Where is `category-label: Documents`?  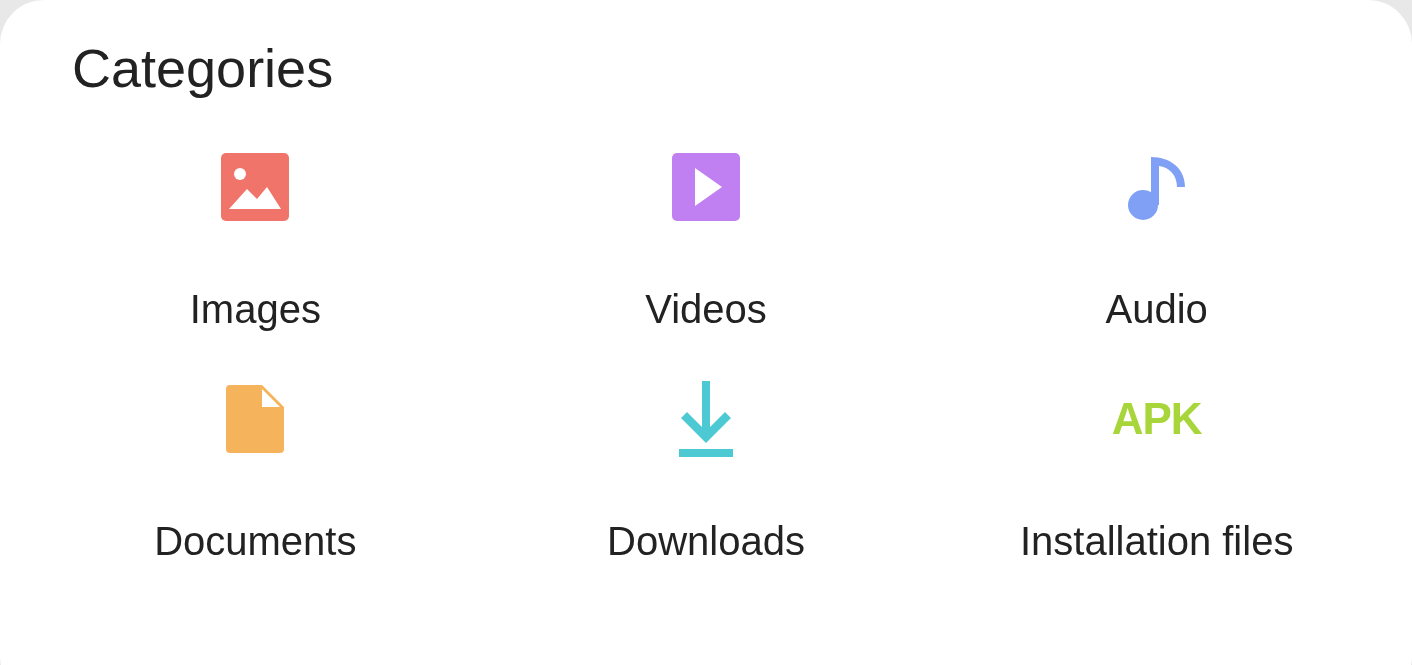 category-label: Documents is located at coordinates (255, 540).